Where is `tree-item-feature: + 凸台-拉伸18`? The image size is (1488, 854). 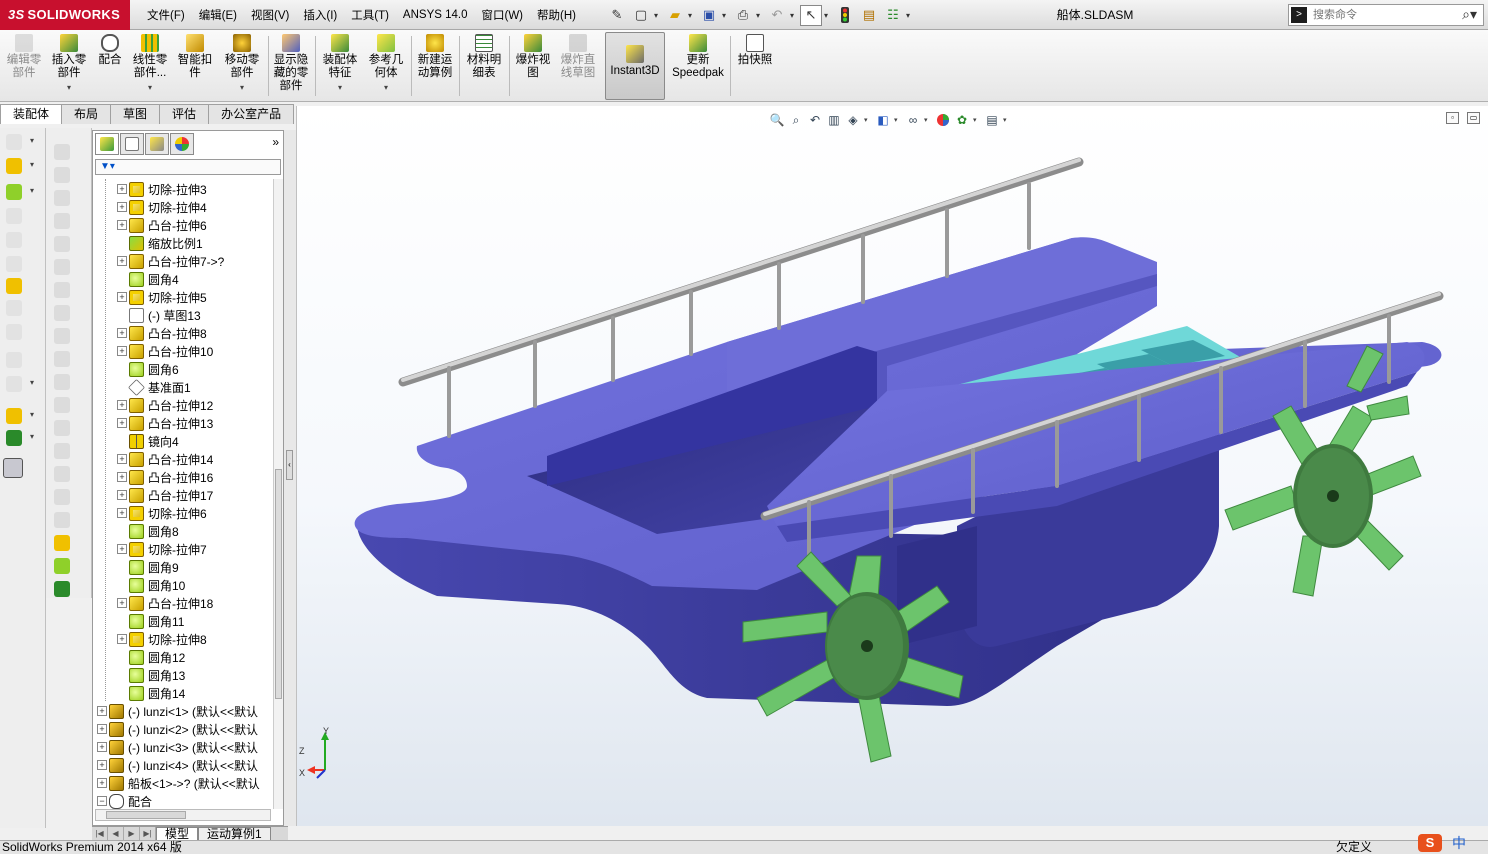
tree-item-feature: + 凸台-拉伸18 is located at coordinates (165, 603).